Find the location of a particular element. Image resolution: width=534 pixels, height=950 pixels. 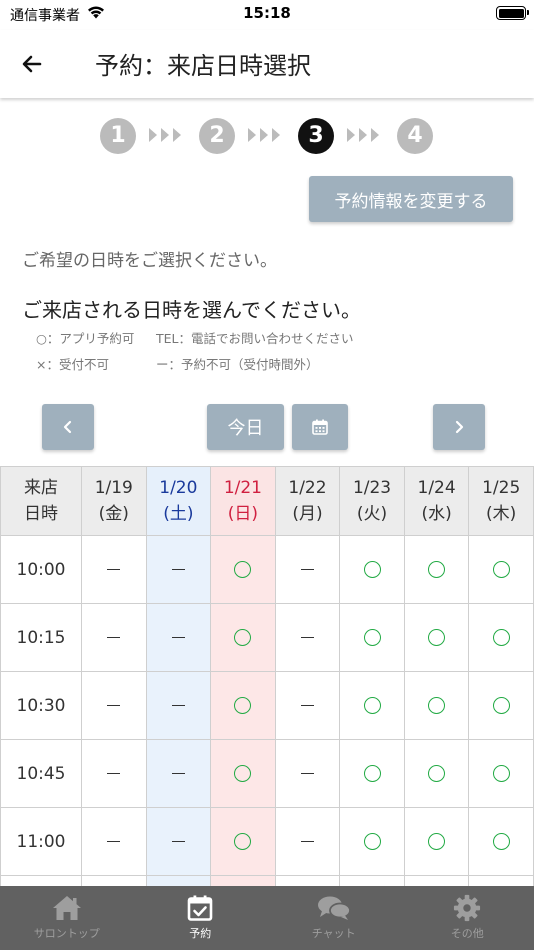

step-3-current: 3 is located at coordinates (316, 136).